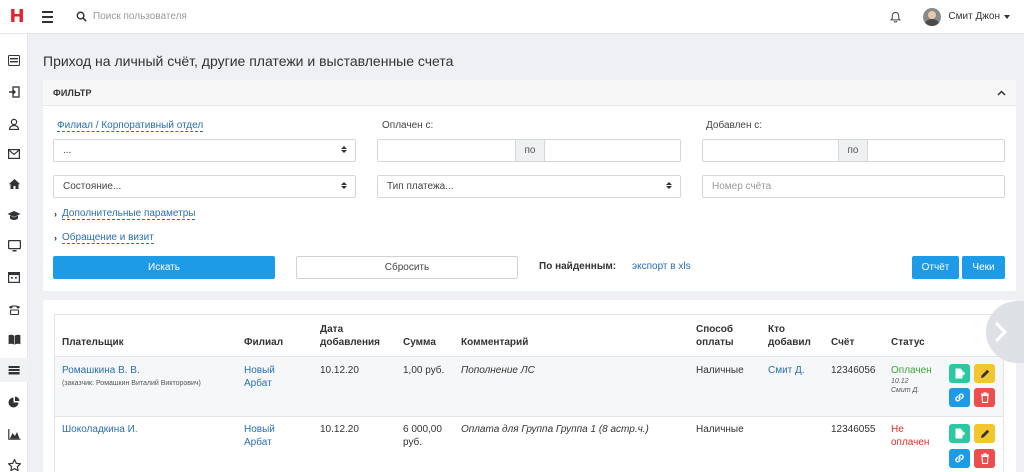 Image resolution: width=1024 pixels, height=472 pixels. Describe the element at coordinates (350, 336) in the screenshot. I see `header-date-added: Дата добавления` at that location.